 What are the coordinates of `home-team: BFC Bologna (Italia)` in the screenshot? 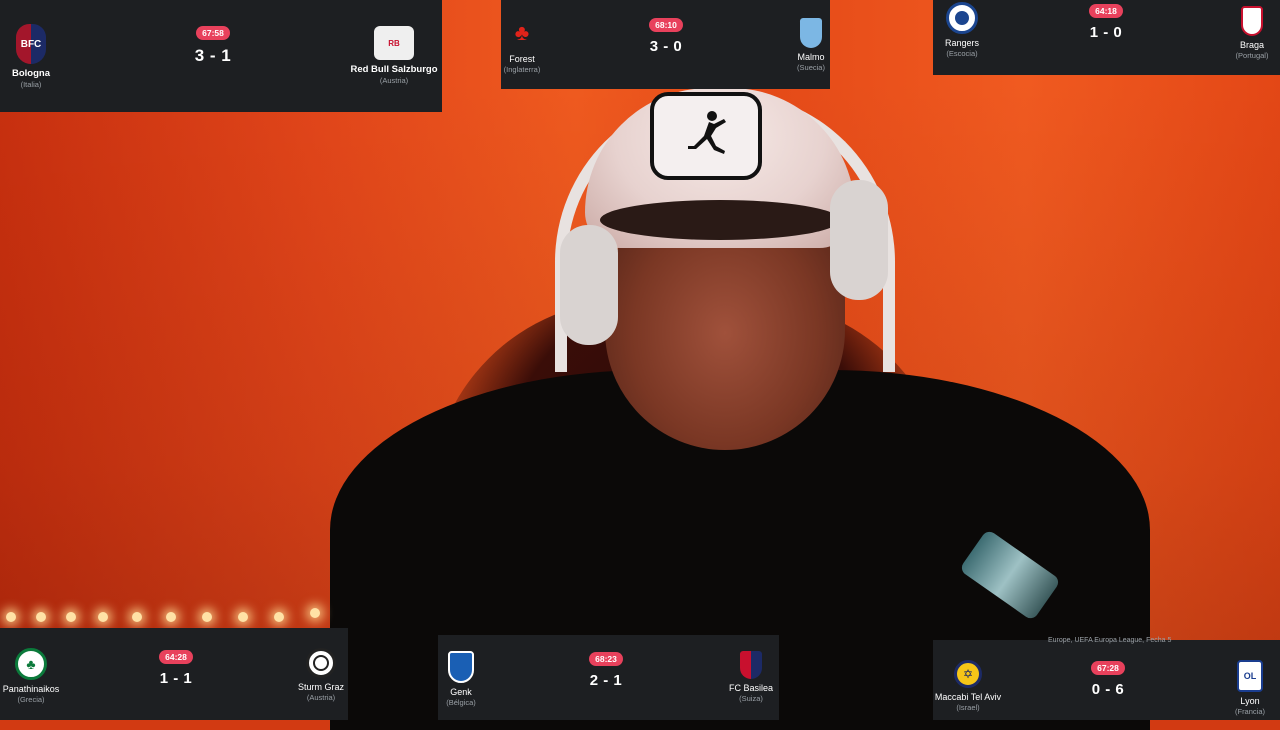 It's located at (31, 56).